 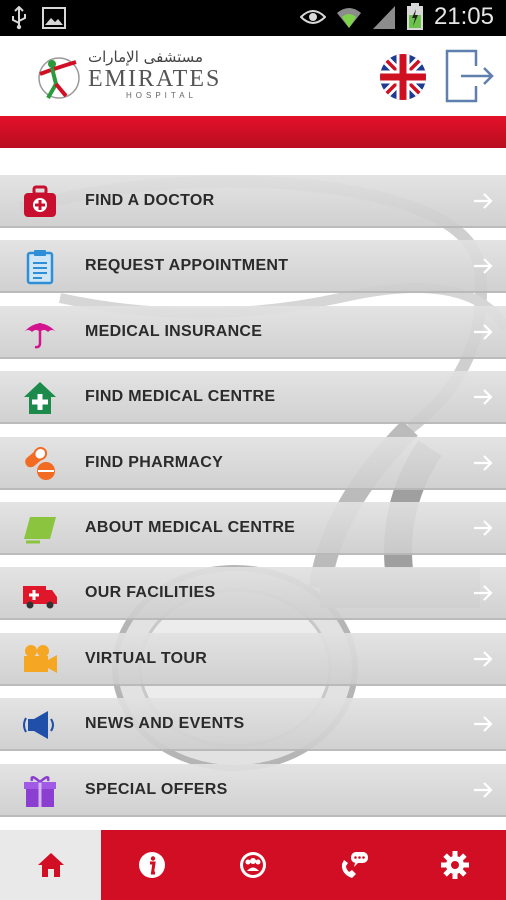 What do you see at coordinates (38, 725) in the screenshot?
I see `megaphone-icon` at bounding box center [38, 725].